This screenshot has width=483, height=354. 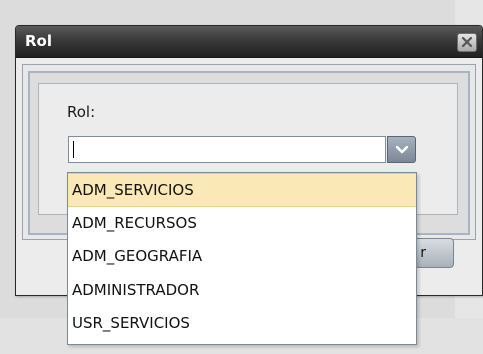 What do you see at coordinates (38, 41) in the screenshot?
I see `dialog-title: Rol` at bounding box center [38, 41].